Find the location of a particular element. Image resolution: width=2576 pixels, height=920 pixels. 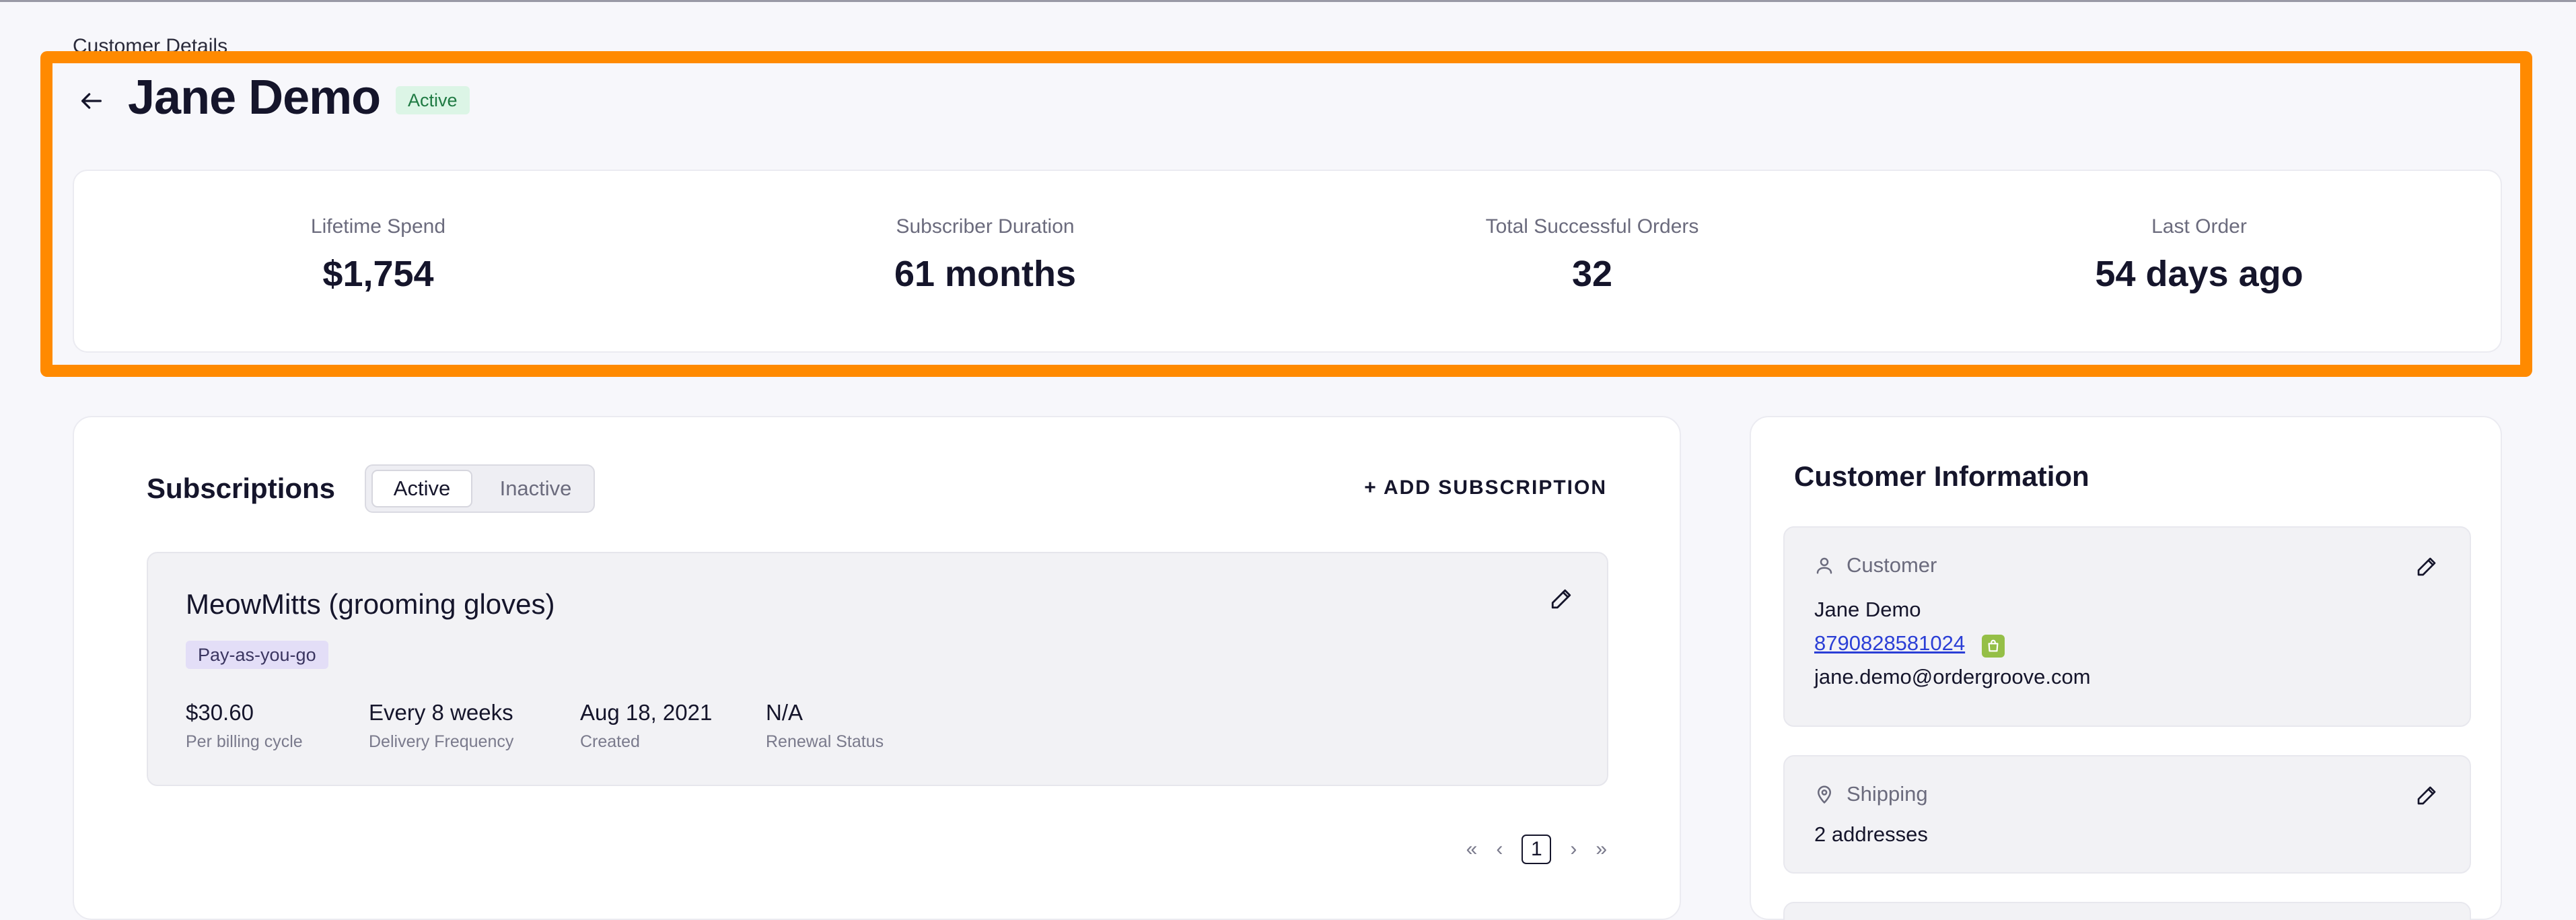

stat-label: Lifetime Spend is located at coordinates (378, 226).